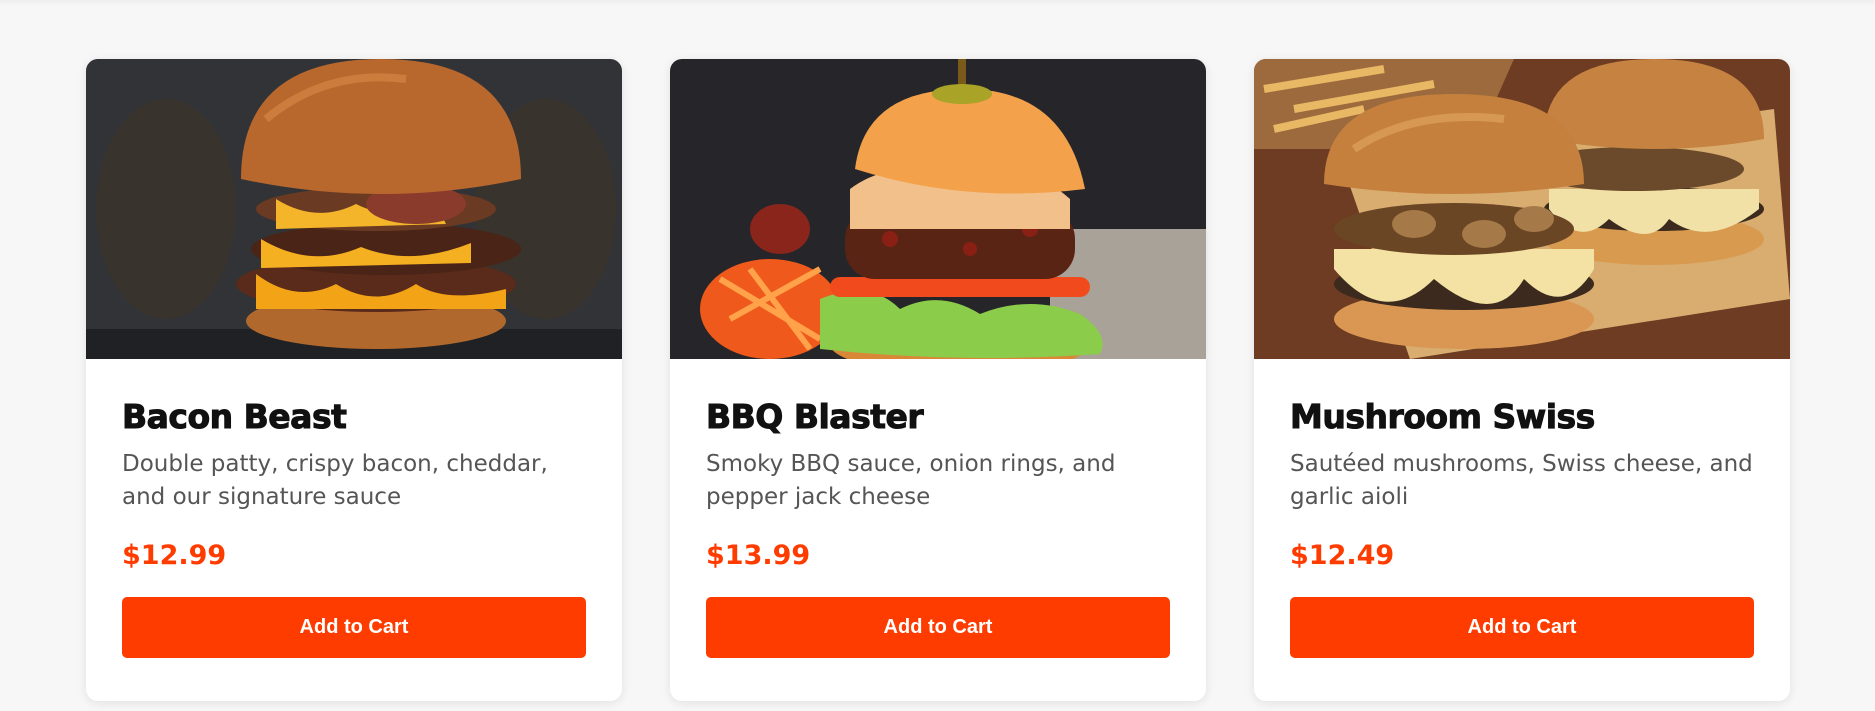 The width and height of the screenshot is (1875, 711). What do you see at coordinates (235, 417) in the screenshot?
I see `product-name: Bacon Beast` at bounding box center [235, 417].